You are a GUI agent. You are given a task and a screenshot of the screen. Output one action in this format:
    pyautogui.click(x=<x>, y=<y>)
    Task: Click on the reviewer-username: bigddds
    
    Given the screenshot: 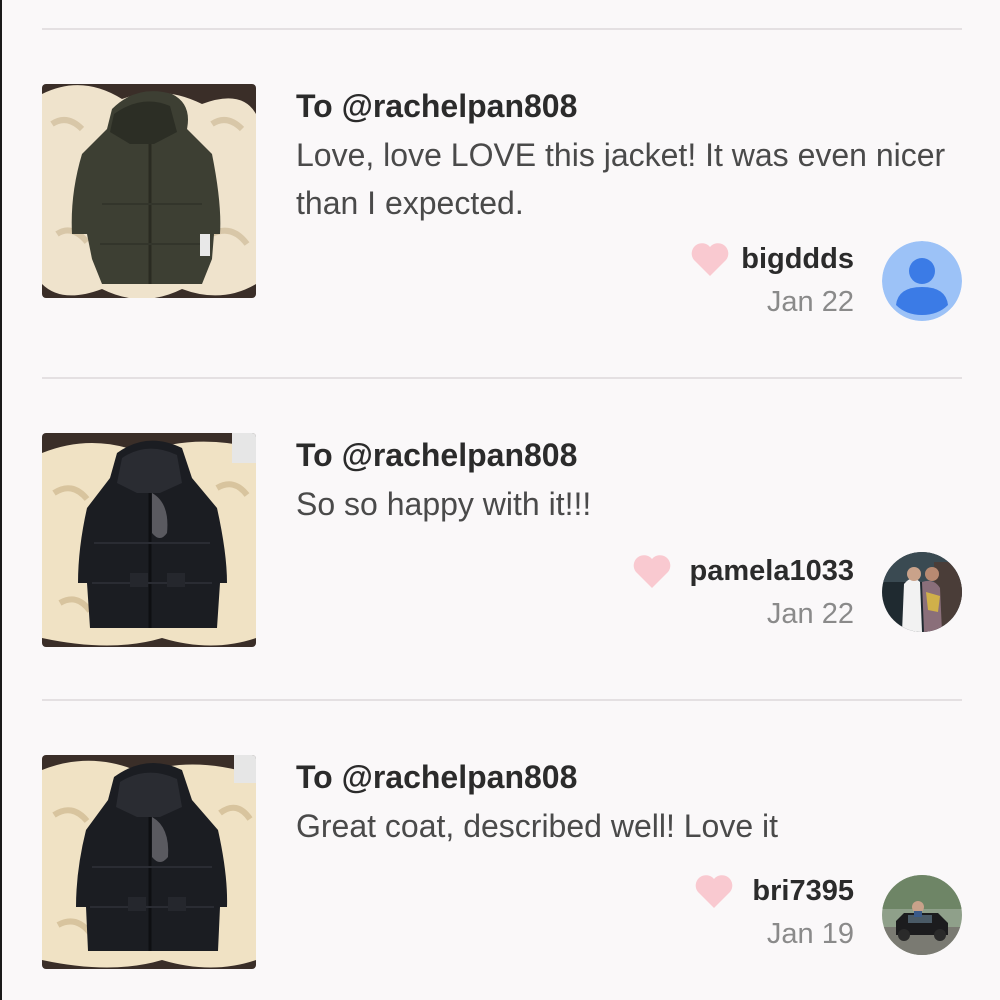 What is the action you would take?
    pyautogui.click(x=797, y=259)
    